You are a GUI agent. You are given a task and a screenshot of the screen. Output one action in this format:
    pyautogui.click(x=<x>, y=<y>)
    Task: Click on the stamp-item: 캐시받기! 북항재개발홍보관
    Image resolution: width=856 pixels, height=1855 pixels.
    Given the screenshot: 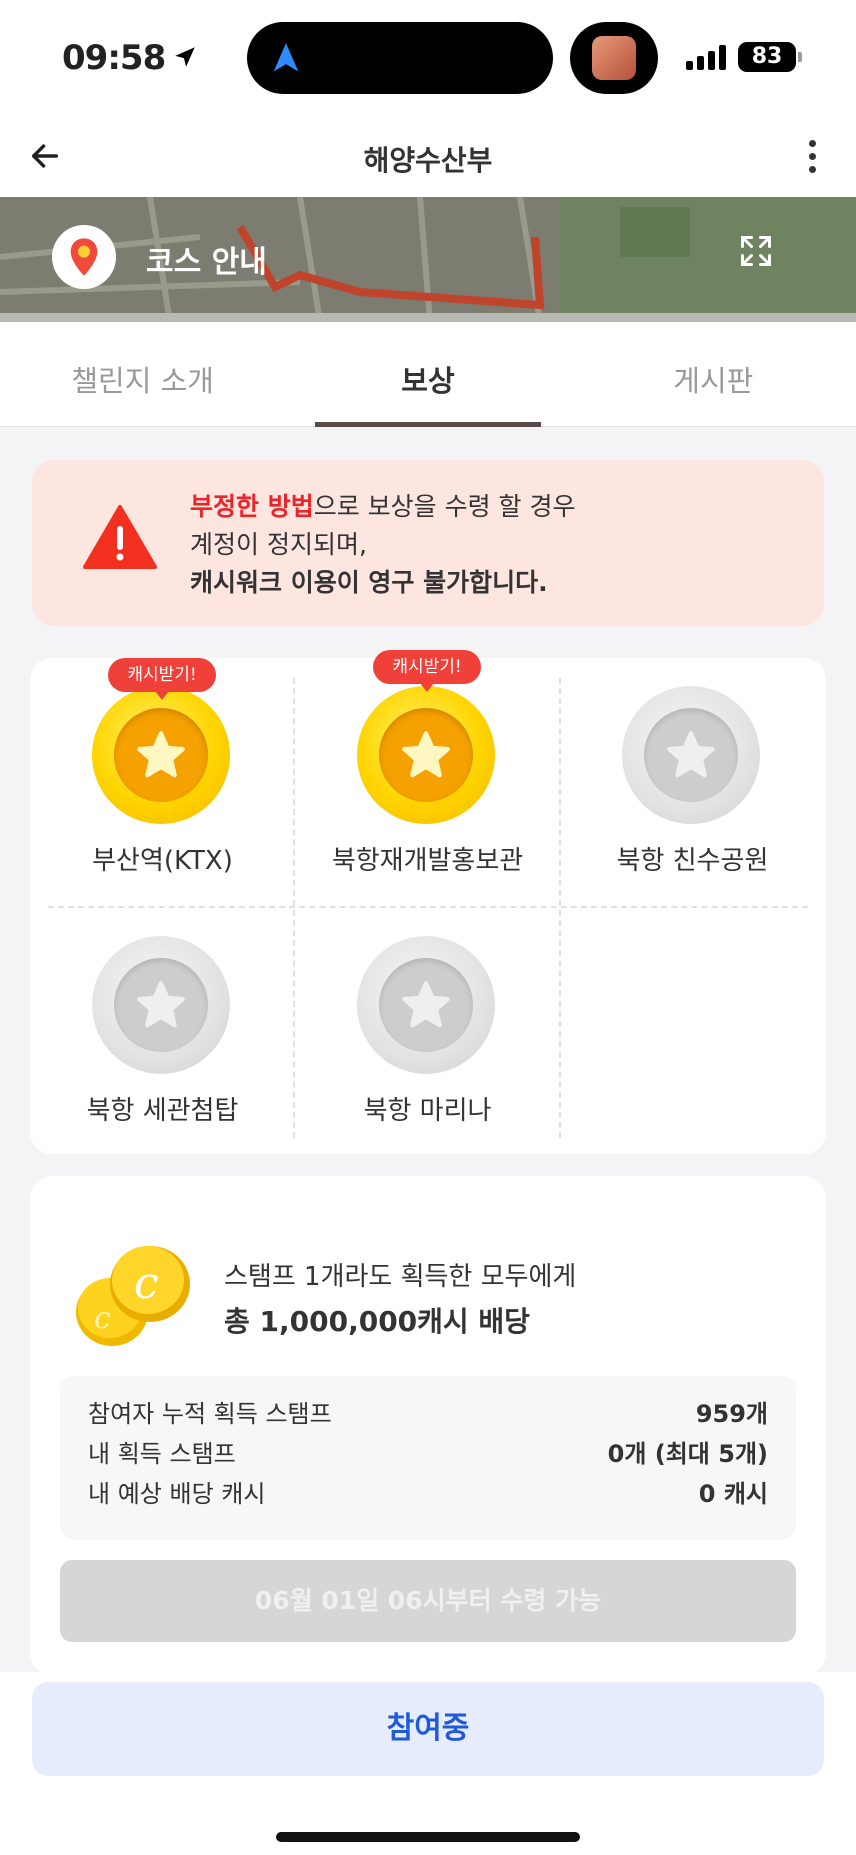 What is the action you would take?
    pyautogui.click(x=427, y=778)
    